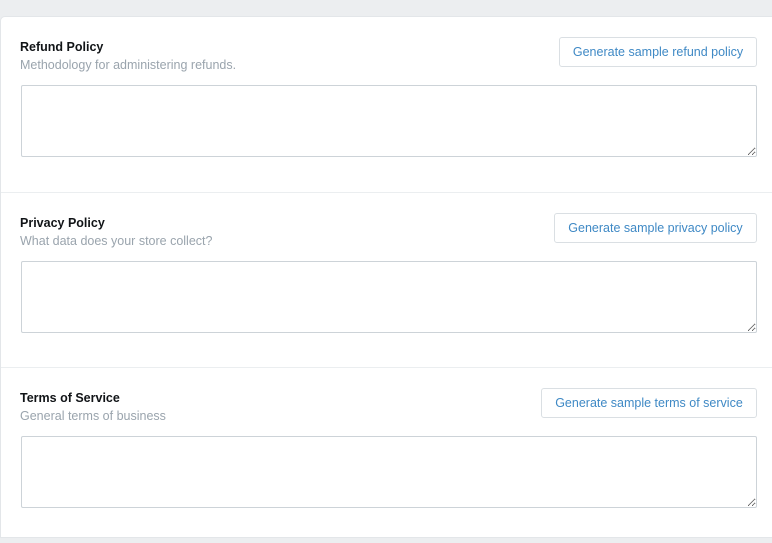 The height and width of the screenshot is (543, 772). Describe the element at coordinates (389, 121) in the screenshot. I see `refund-policy-textarea` at that location.